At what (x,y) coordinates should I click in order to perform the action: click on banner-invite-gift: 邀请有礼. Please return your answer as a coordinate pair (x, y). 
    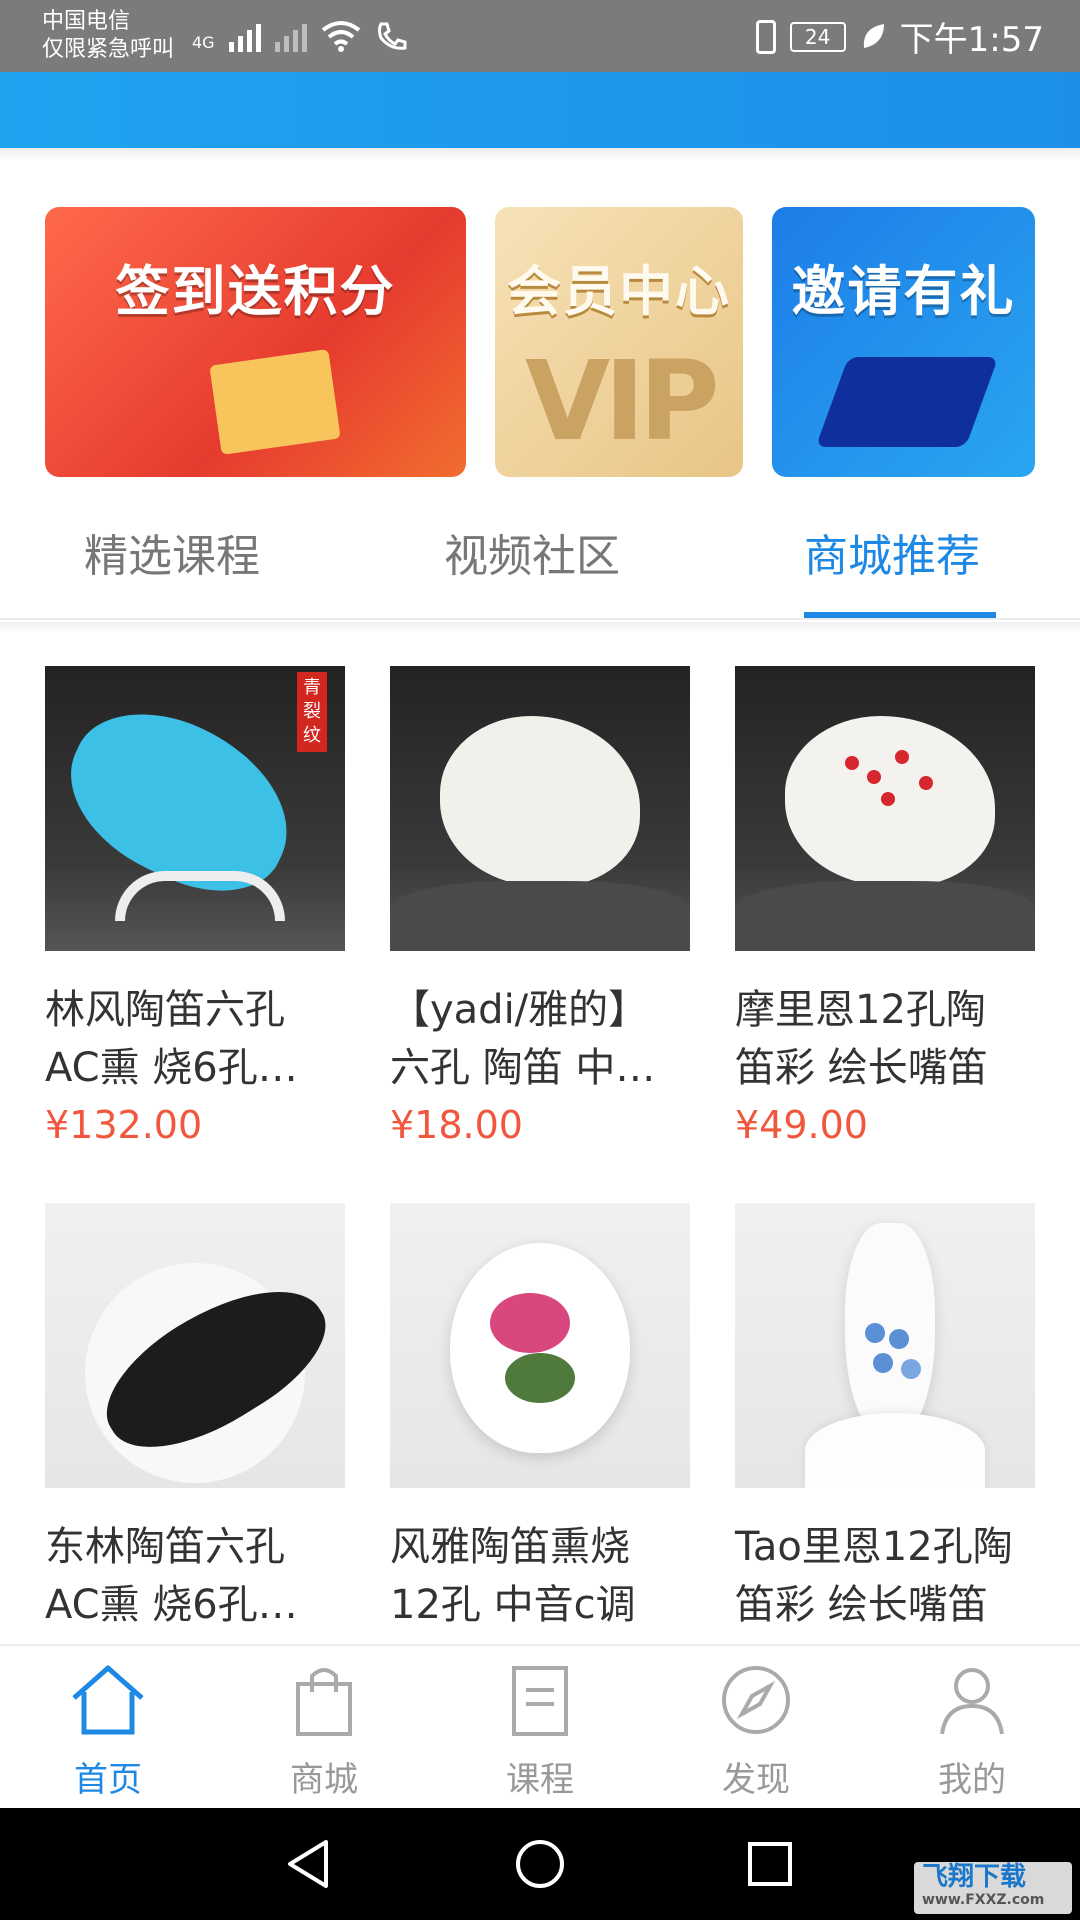
    Looking at the image, I should click on (903, 342).